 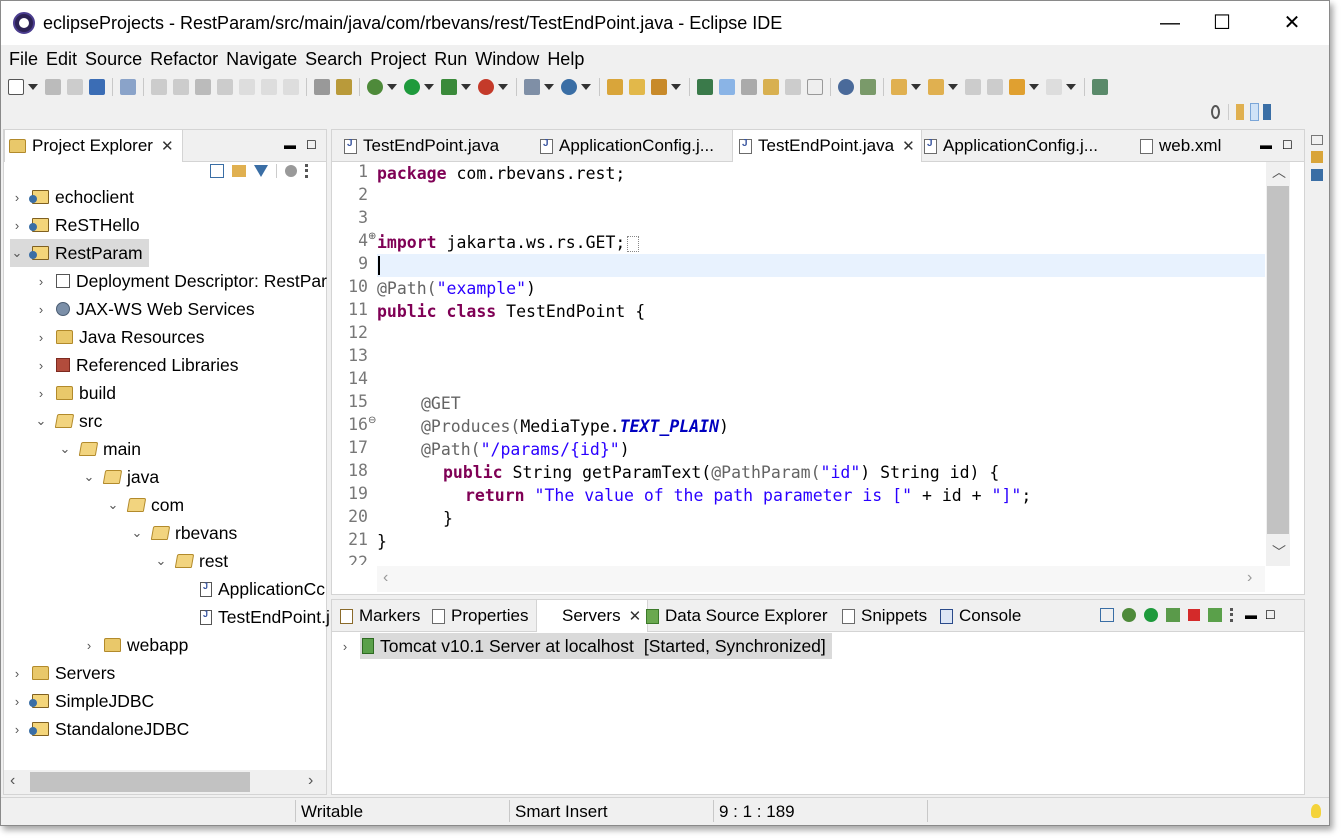 I want to click on show-whitespace-icon, so click(x=793, y=87).